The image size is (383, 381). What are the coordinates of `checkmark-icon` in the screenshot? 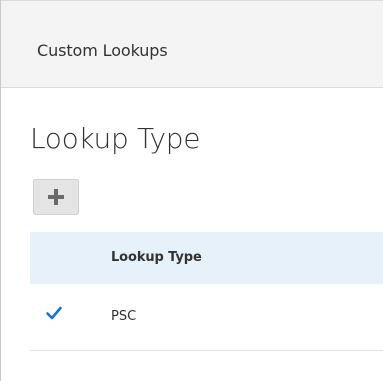 It's located at (54, 313).